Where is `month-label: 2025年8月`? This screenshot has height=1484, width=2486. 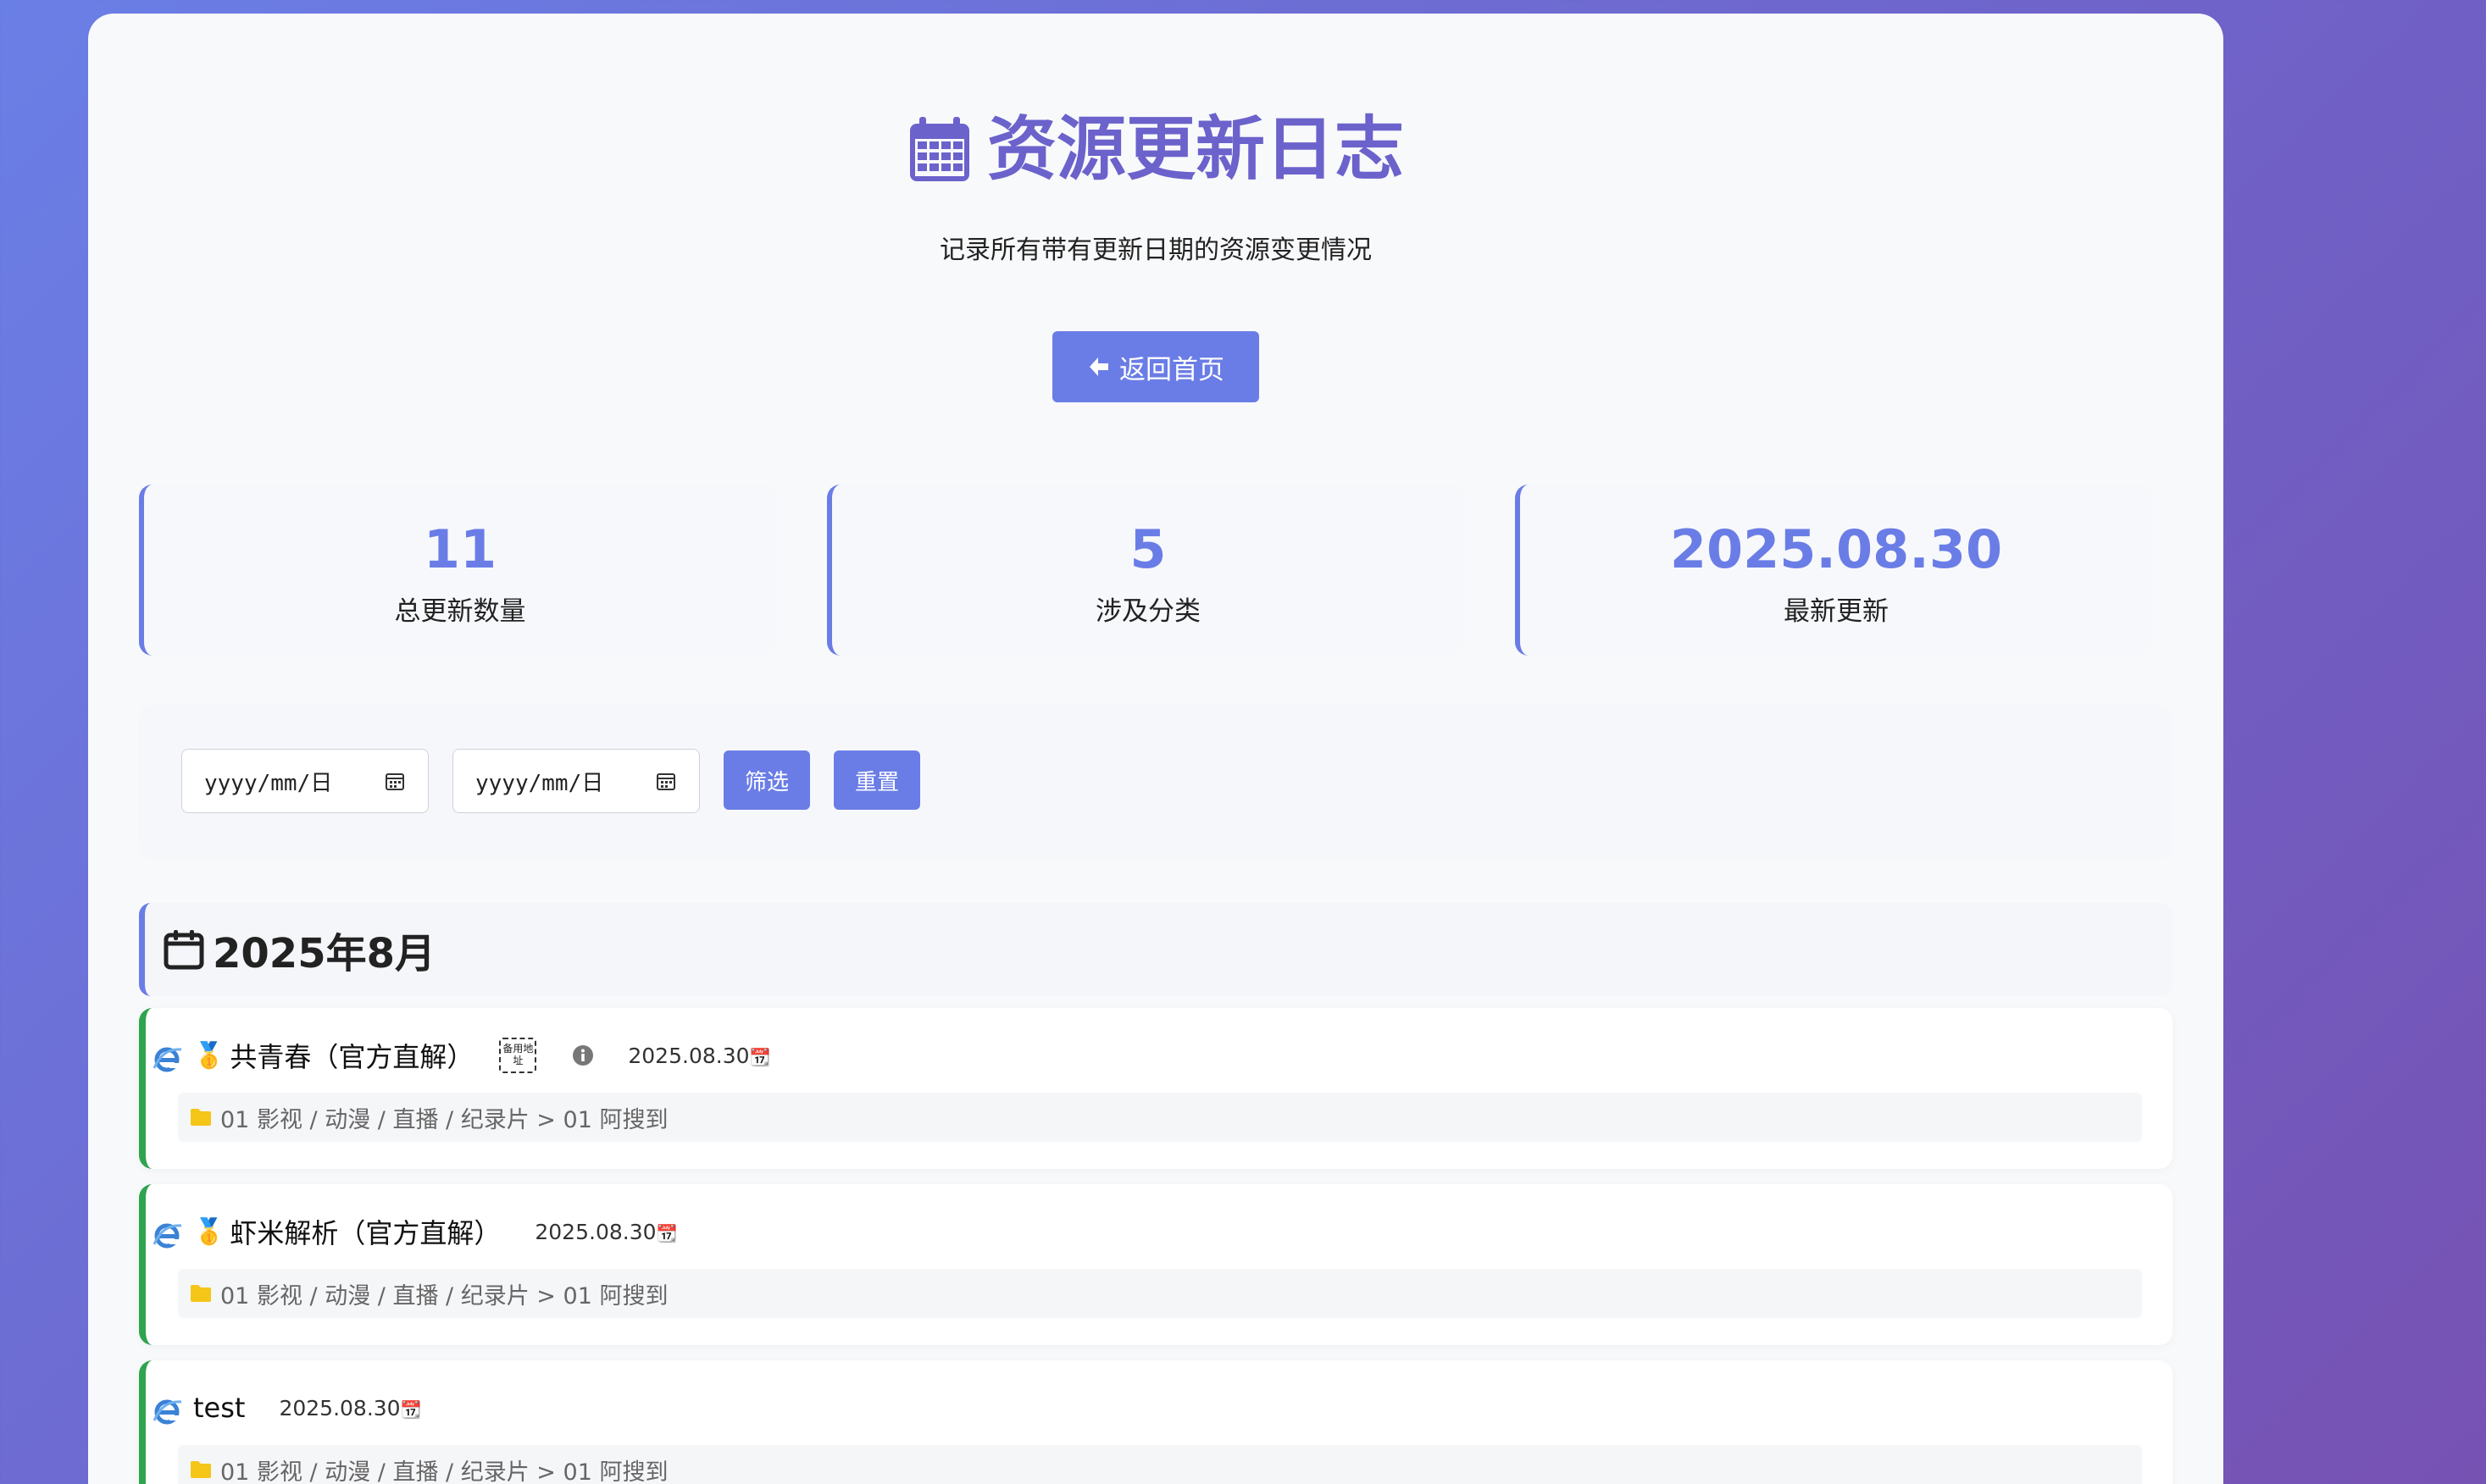 month-label: 2025年8月 is located at coordinates (324, 953).